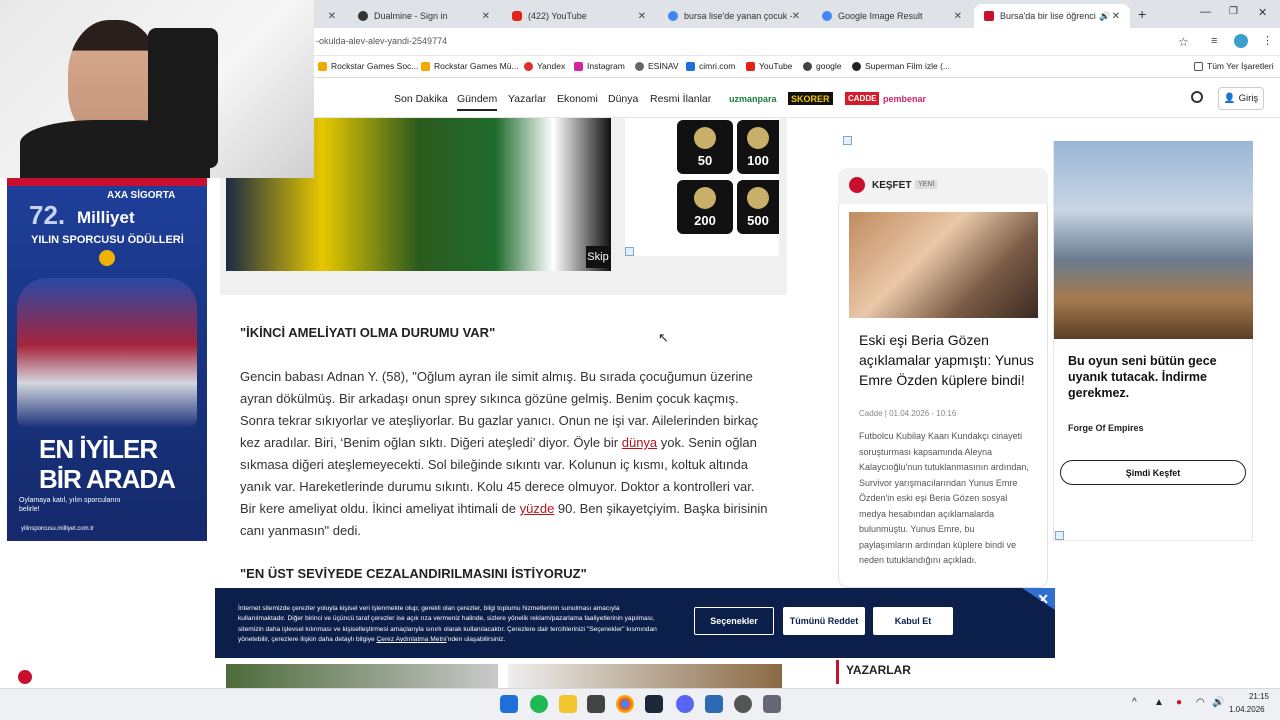  What do you see at coordinates (1200, 702) in the screenshot?
I see `wifi-icon: ◠` at bounding box center [1200, 702].